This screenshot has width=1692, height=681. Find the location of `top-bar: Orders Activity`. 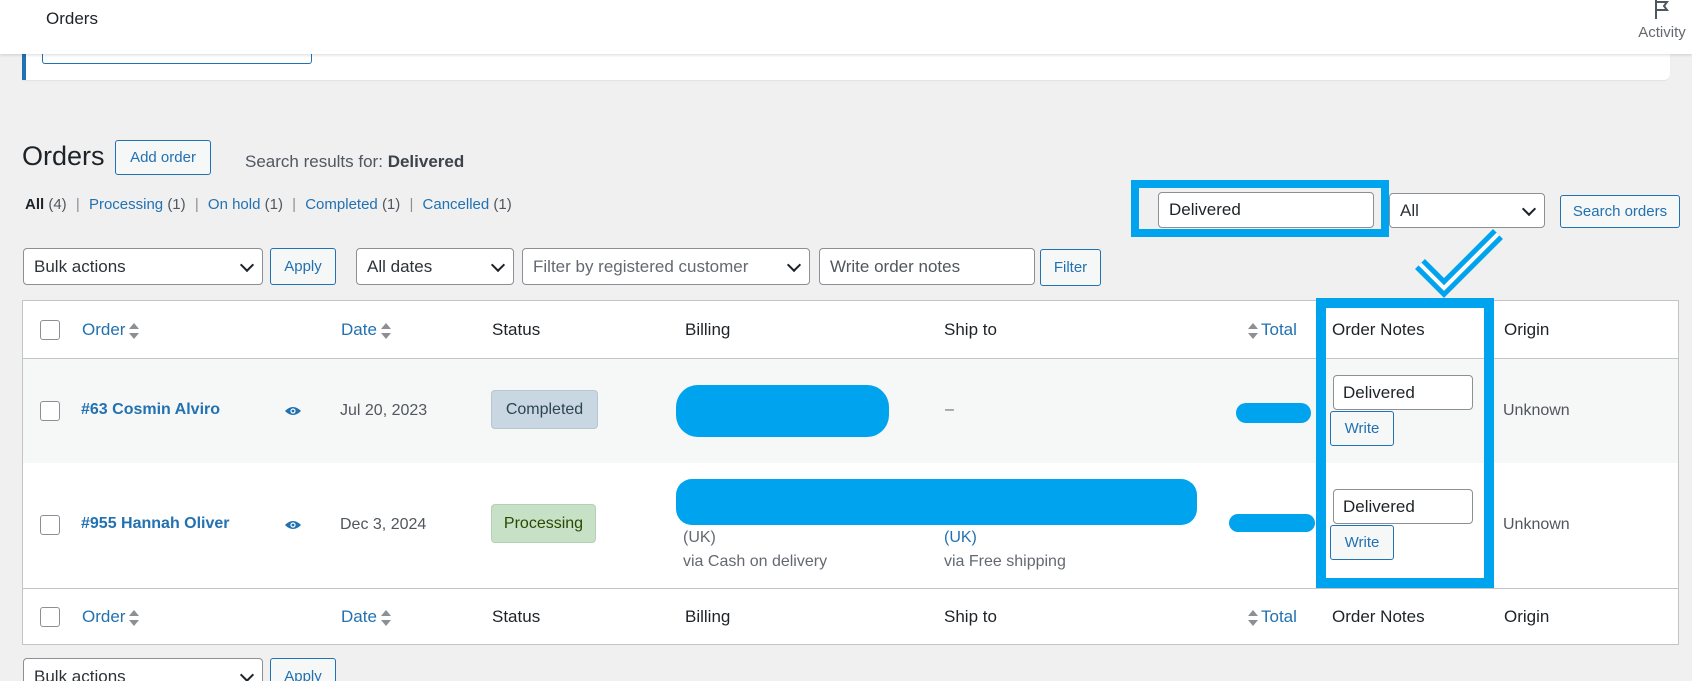

top-bar: Orders Activity is located at coordinates (846, 27).